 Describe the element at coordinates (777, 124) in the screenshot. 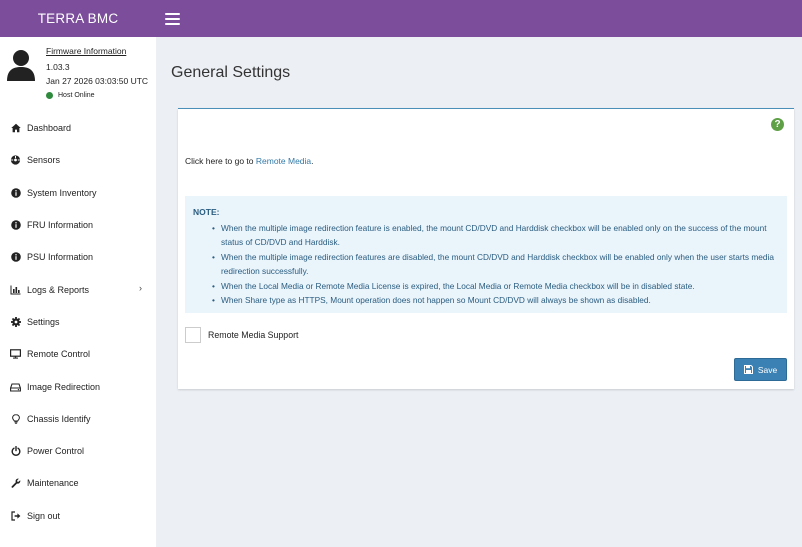

I see `help-icon: ?` at that location.